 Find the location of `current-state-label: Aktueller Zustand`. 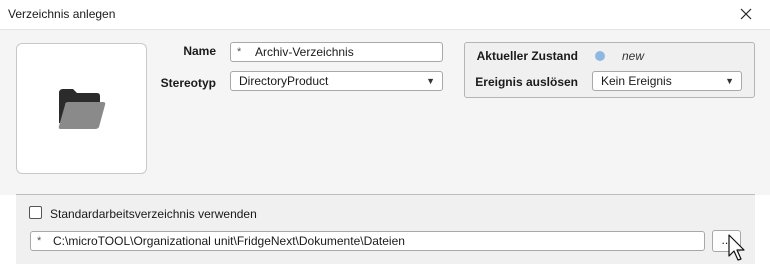

current-state-label: Aktueller Zustand is located at coordinates (527, 56).